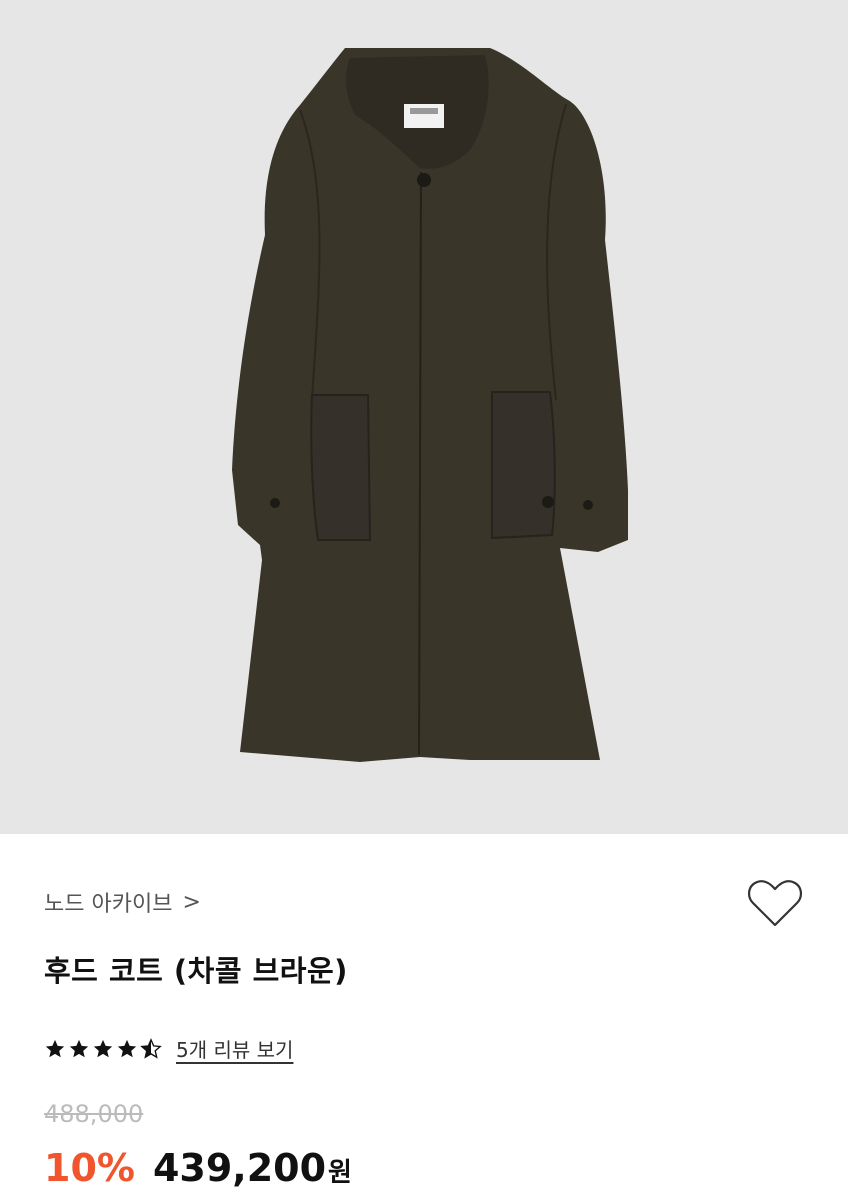  What do you see at coordinates (89, 1168) in the screenshot?
I see `discount-rate: 10%` at bounding box center [89, 1168].